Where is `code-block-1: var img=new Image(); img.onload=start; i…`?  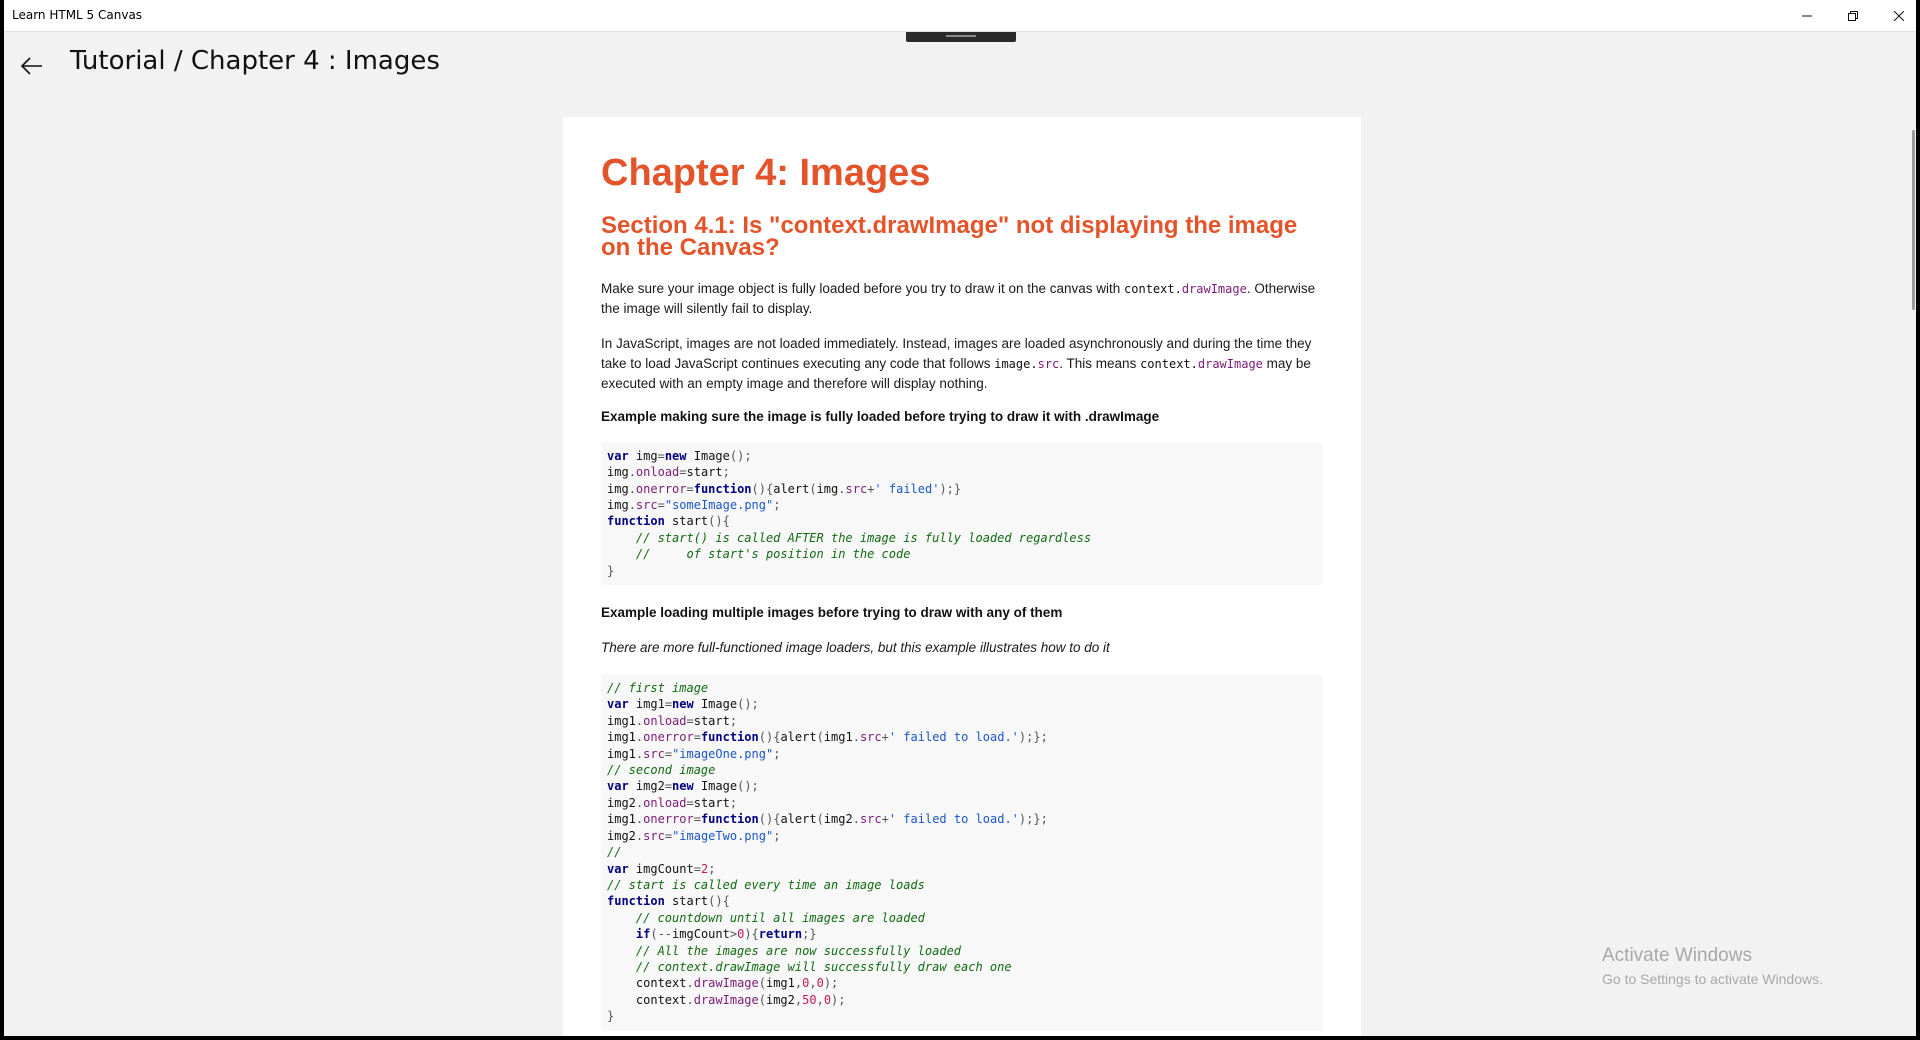
code-block-1: var img=new Image(); img.onload=start; i… is located at coordinates (962, 513).